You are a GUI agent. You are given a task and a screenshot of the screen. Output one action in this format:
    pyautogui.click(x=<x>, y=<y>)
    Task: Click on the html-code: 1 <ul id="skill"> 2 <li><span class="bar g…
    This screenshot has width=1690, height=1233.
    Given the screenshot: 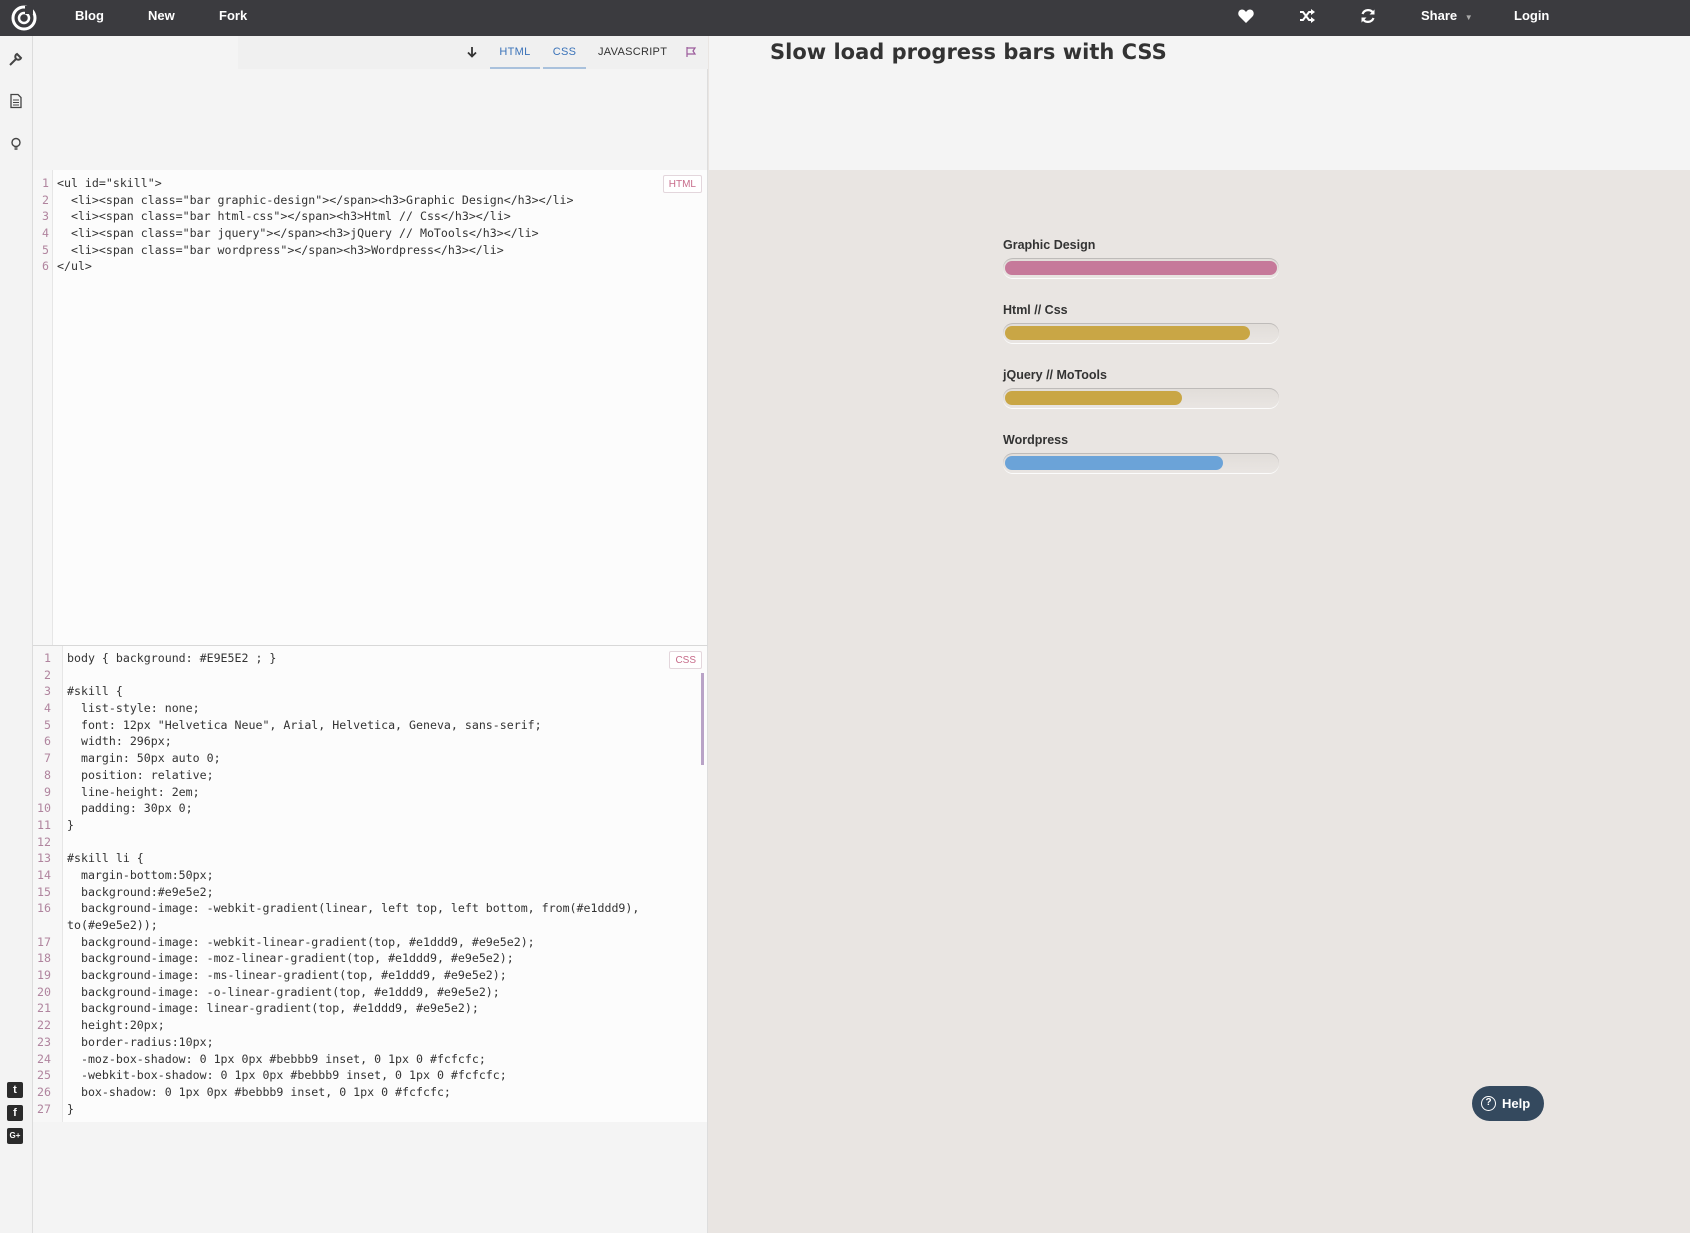 What is the action you would take?
    pyautogui.click(x=303, y=225)
    